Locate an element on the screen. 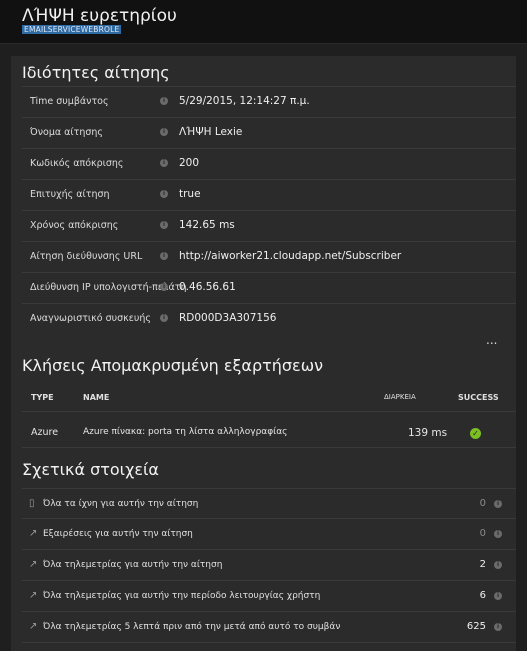  property-value: true is located at coordinates (190, 194).